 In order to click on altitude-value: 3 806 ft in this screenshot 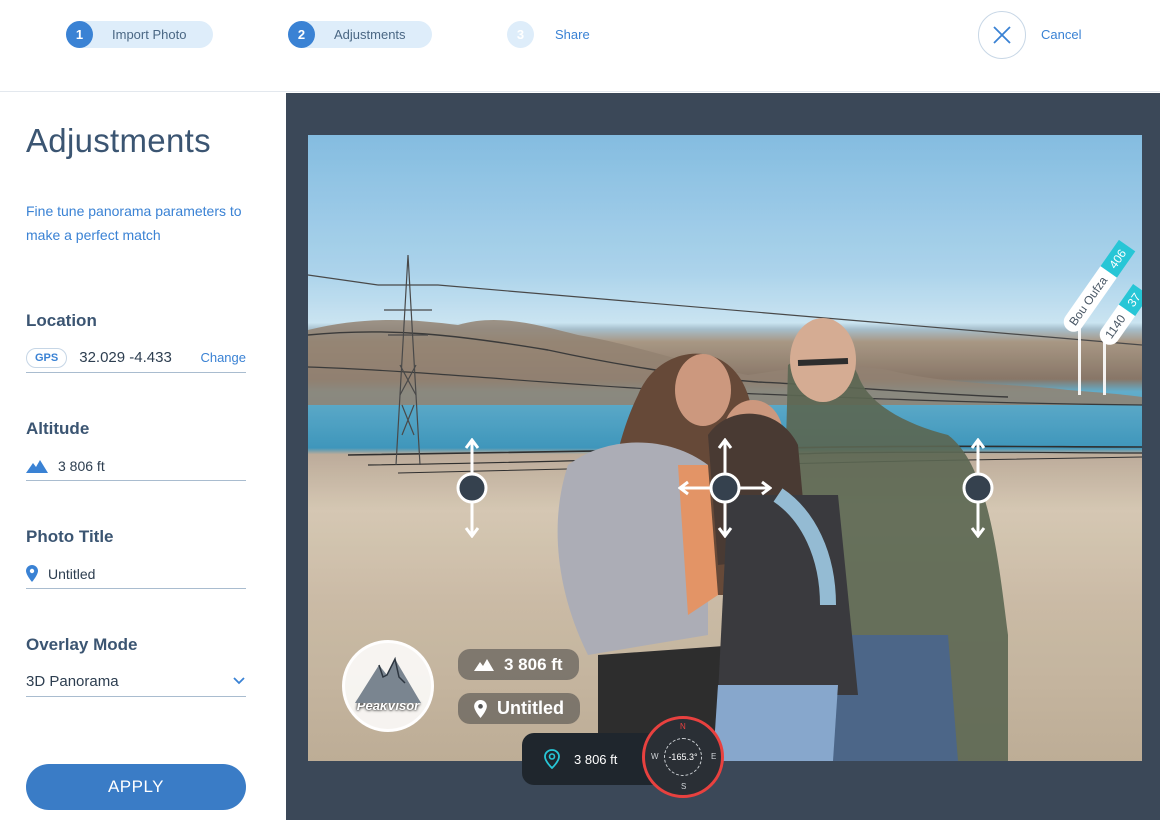, I will do `click(81, 465)`.